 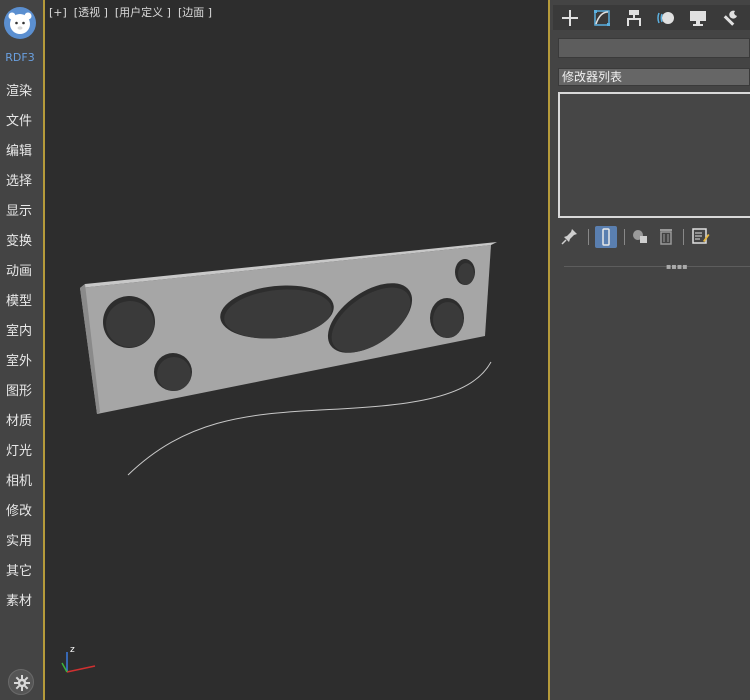 I want to click on brand-label: RDF3, so click(x=20, y=57).